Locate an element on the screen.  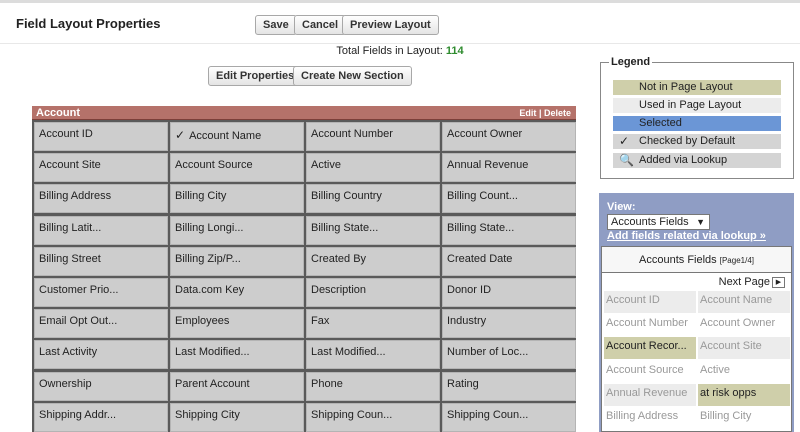
field-last-activity: Last Activity is located at coordinates (101, 355).